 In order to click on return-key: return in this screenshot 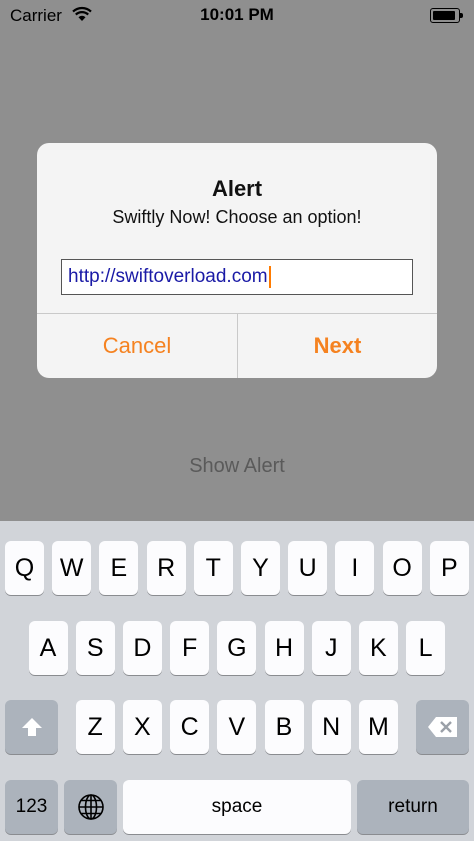, I will do `click(413, 807)`.